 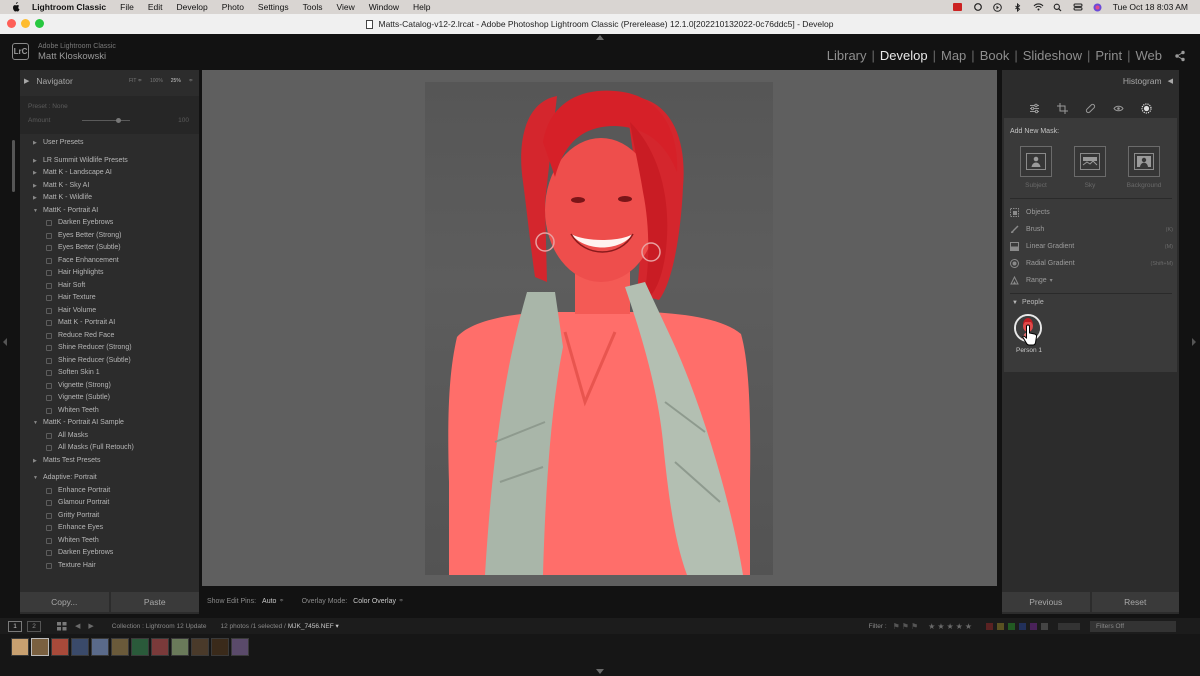 I want to click on star-rating-filter: ★★★★★, so click(x=951, y=626).